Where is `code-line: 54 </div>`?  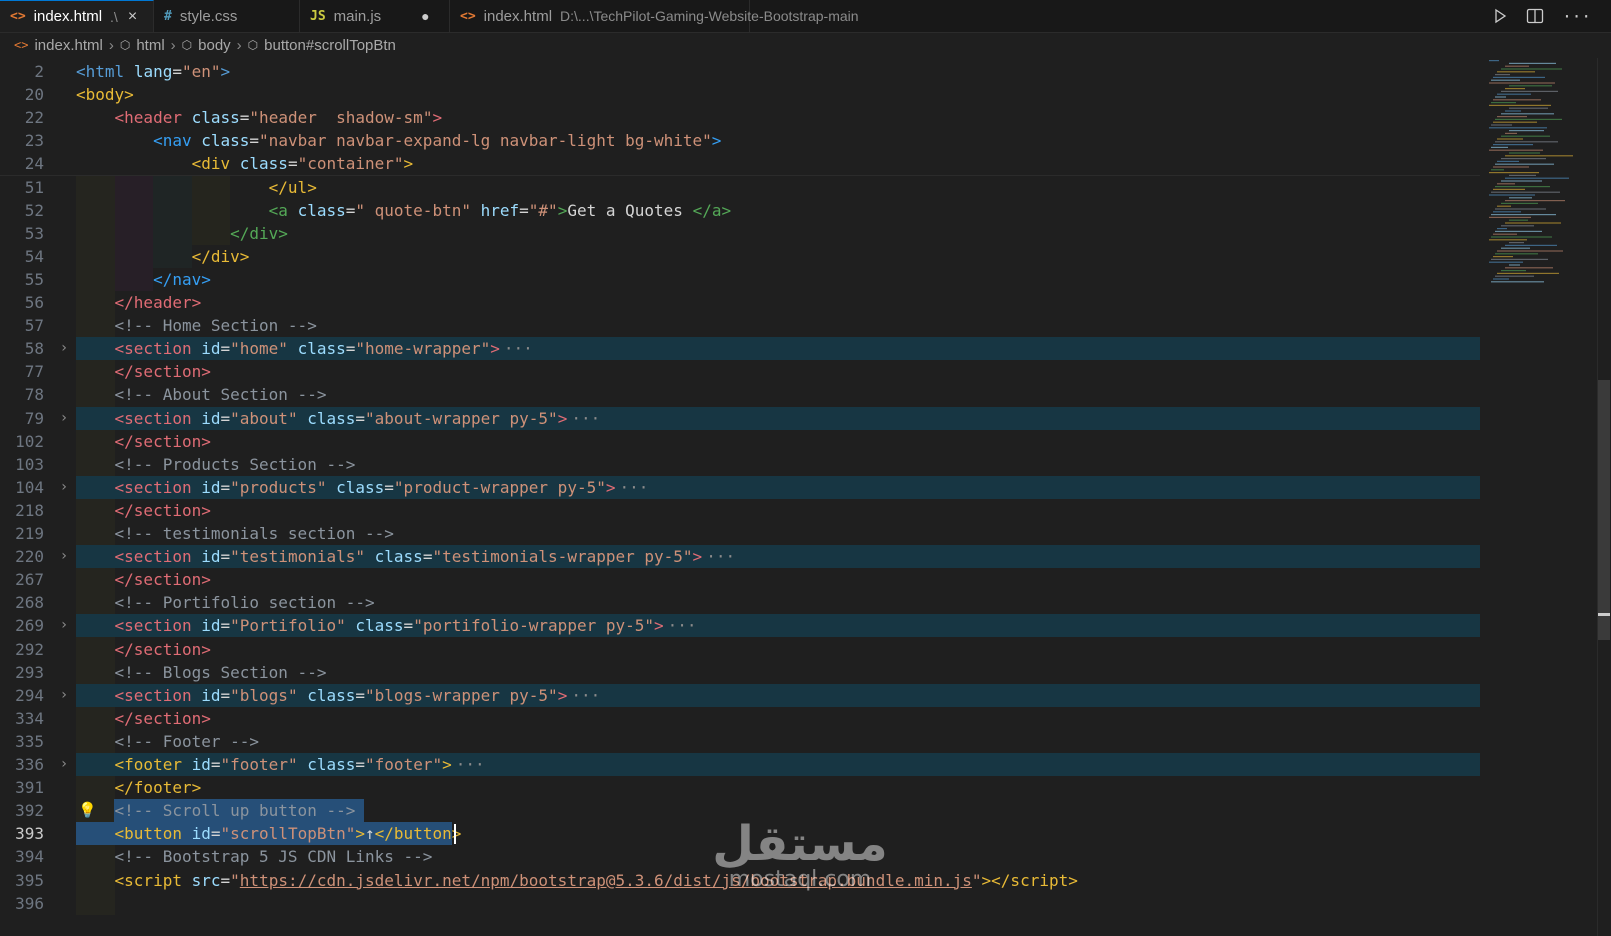
code-line: 54 </div> is located at coordinates (740, 256).